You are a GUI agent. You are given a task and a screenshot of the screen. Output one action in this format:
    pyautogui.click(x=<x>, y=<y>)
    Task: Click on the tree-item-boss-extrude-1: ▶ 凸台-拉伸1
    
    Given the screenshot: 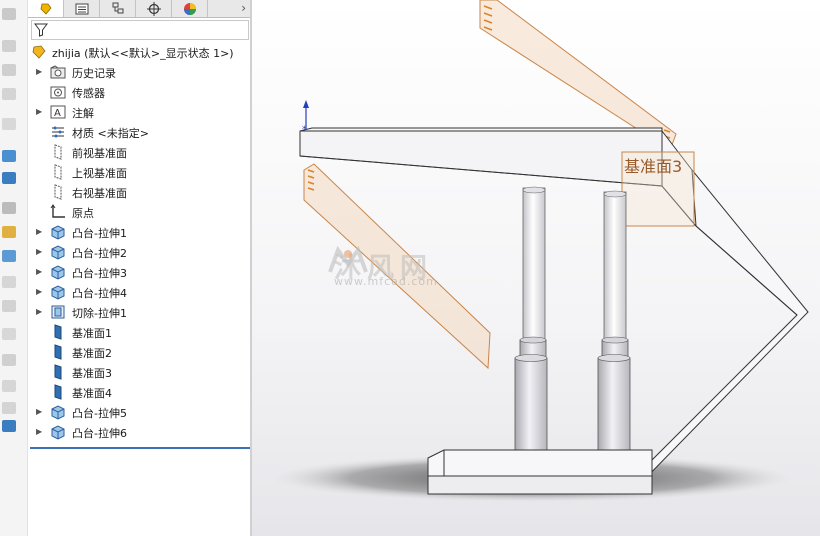 What is the action you would take?
    pyautogui.click(x=139, y=232)
    